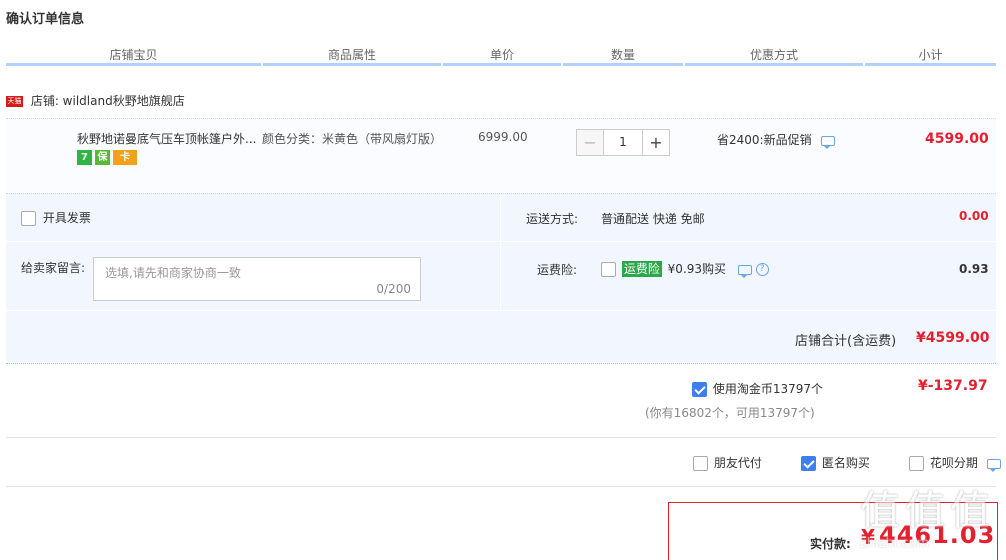  I want to click on shop-row: 天猫 店铺: wildland秋野地旗舰店, so click(95, 100).